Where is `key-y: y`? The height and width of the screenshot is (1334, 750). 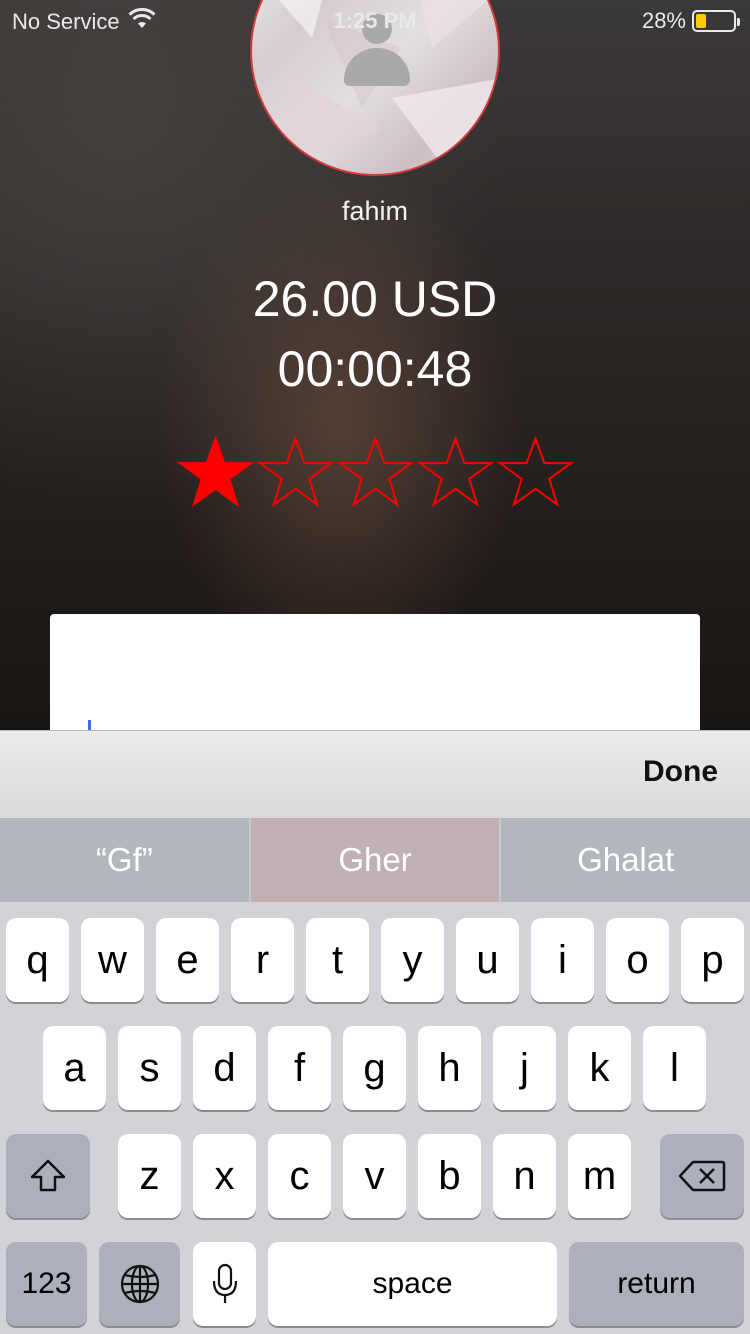 key-y: y is located at coordinates (412, 960).